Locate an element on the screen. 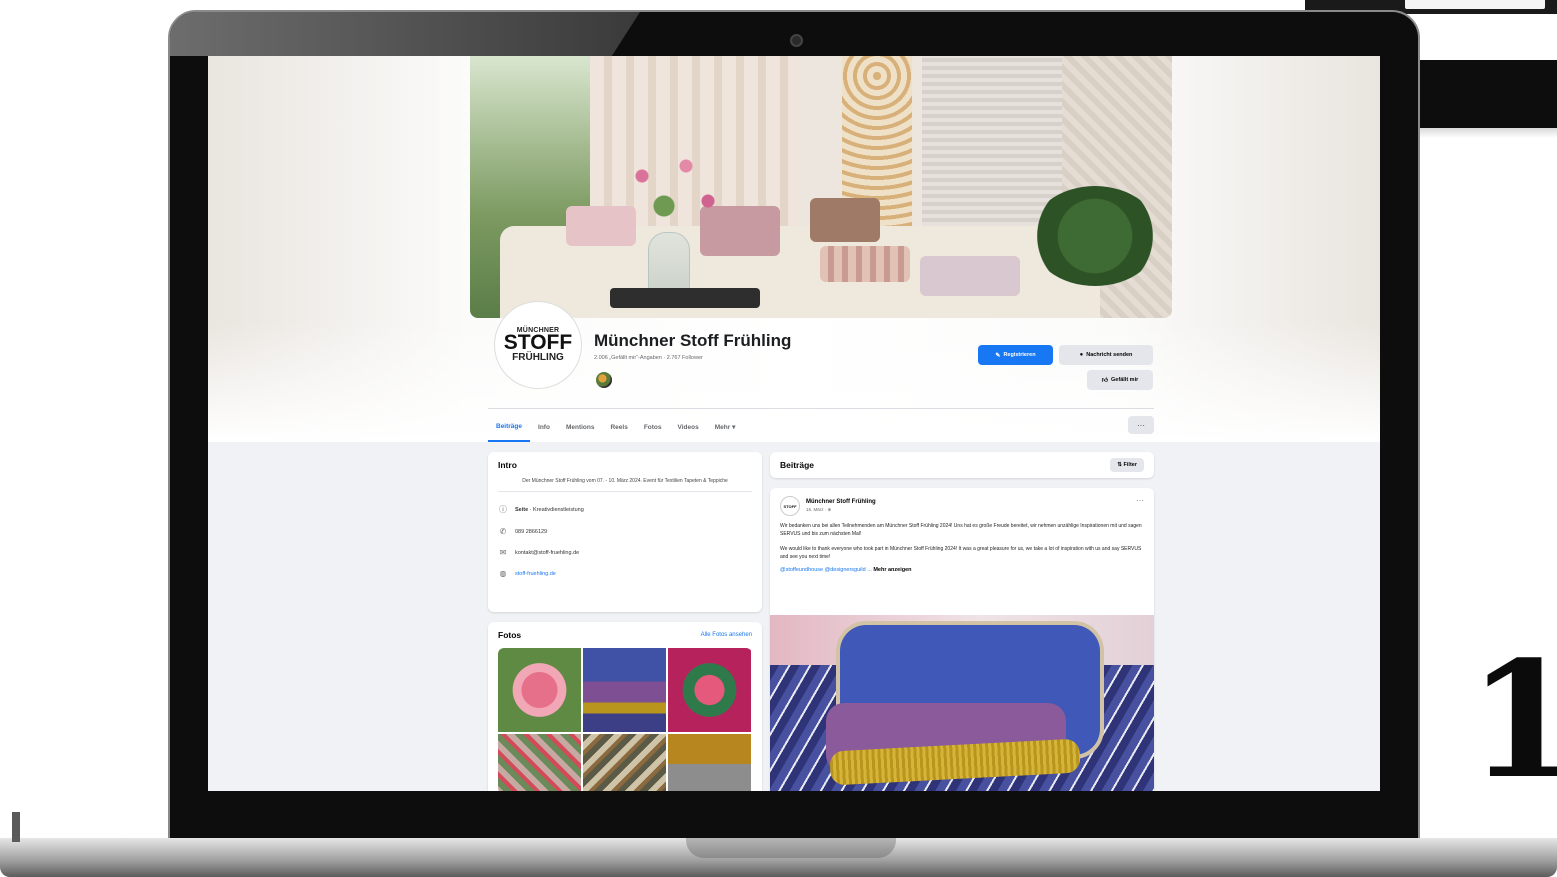 Image resolution: width=1557 pixels, height=877 pixels. laptop-notch is located at coordinates (791, 848).